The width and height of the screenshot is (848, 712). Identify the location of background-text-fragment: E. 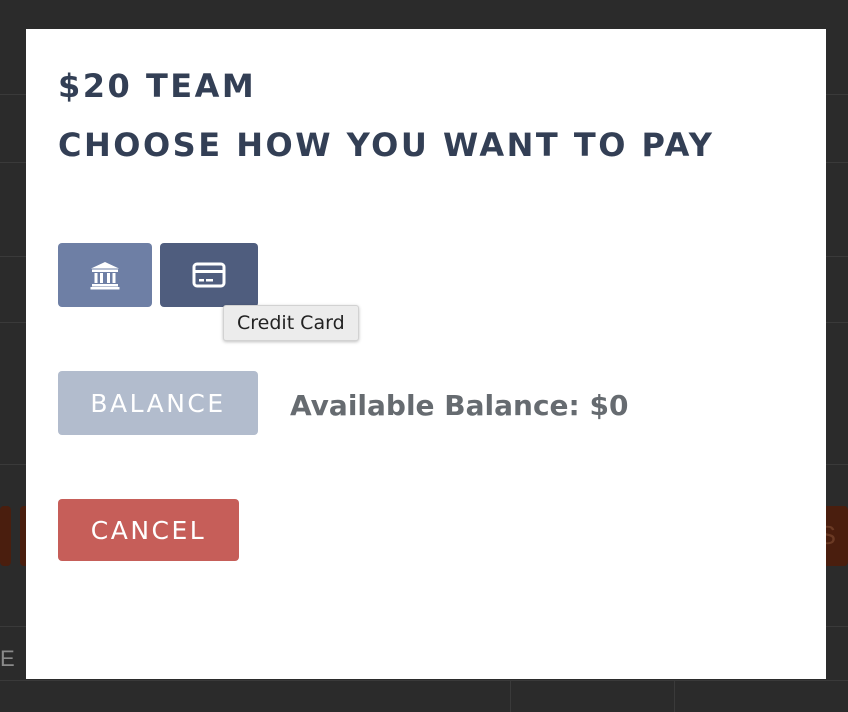
(7, 658).